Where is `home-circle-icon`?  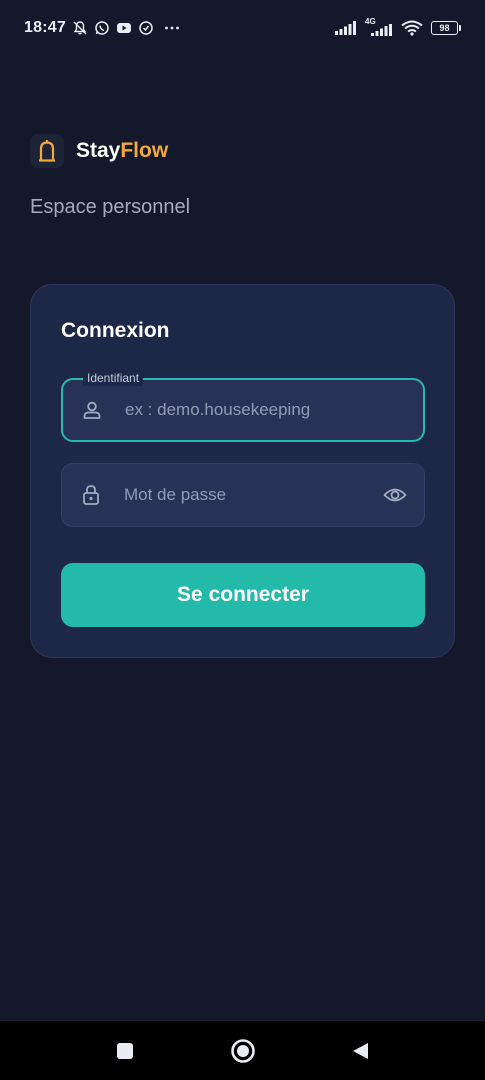 home-circle-icon is located at coordinates (243, 1051).